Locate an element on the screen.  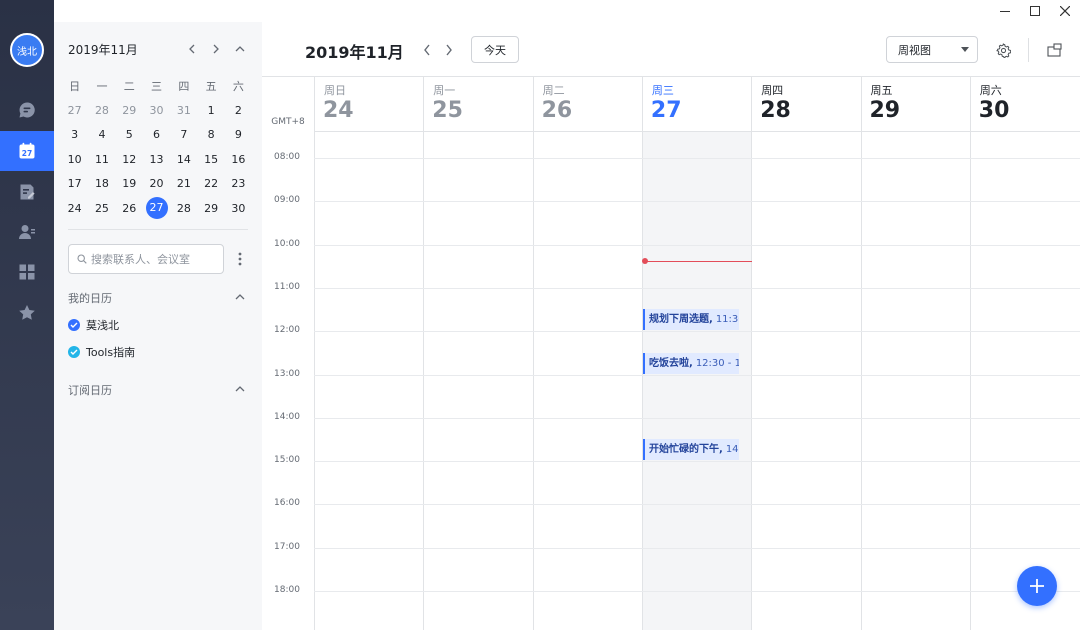
more-options-button is located at coordinates (240, 259).